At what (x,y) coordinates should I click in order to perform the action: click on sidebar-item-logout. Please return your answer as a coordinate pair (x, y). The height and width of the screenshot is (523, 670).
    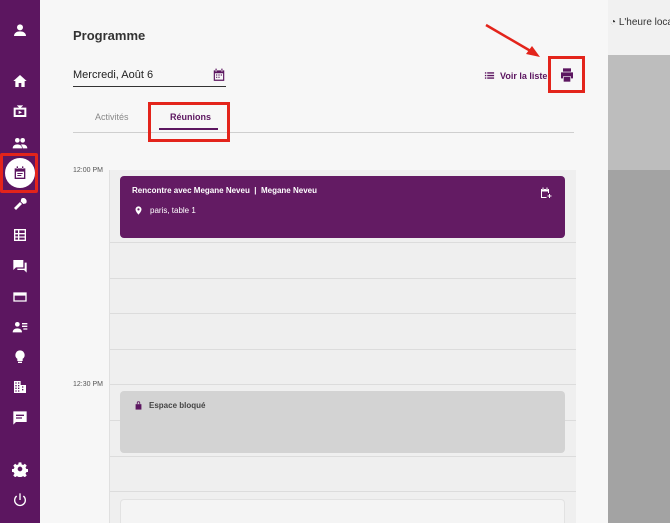
    Looking at the image, I should click on (20, 500).